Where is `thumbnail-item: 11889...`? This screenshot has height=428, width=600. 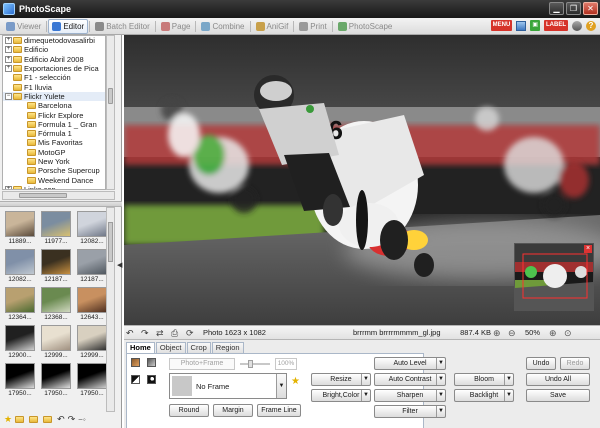
thumbnail-item: 11889... is located at coordinates (20, 230).